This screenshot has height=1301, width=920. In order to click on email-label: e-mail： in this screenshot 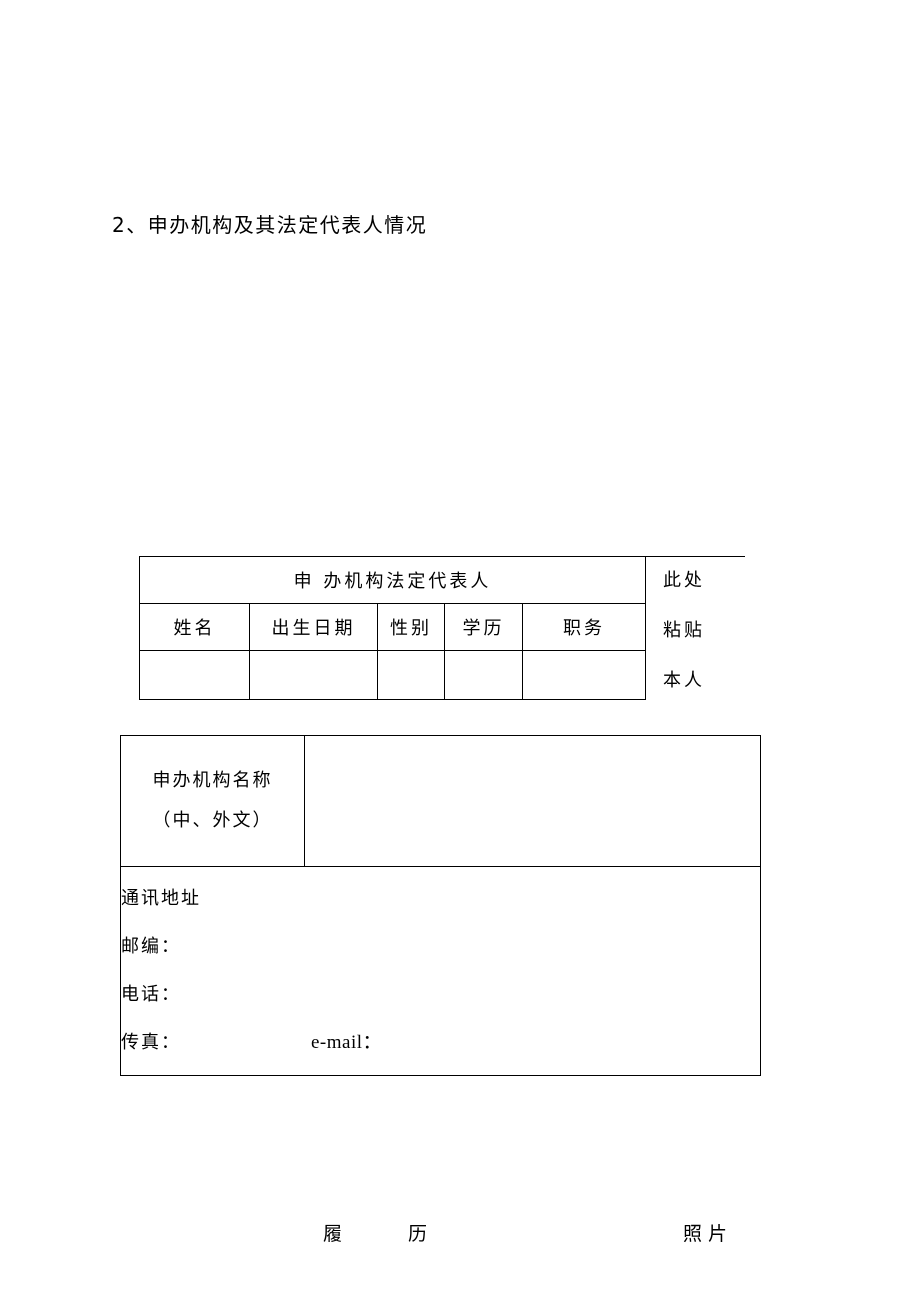, I will do `click(347, 1042)`.